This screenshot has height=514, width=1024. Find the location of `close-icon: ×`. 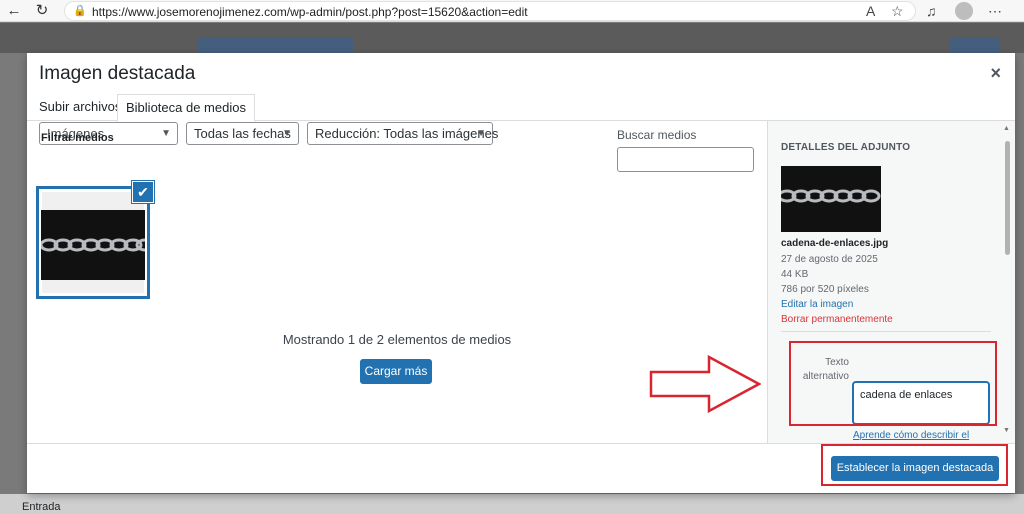

close-icon: × is located at coordinates (995, 73).